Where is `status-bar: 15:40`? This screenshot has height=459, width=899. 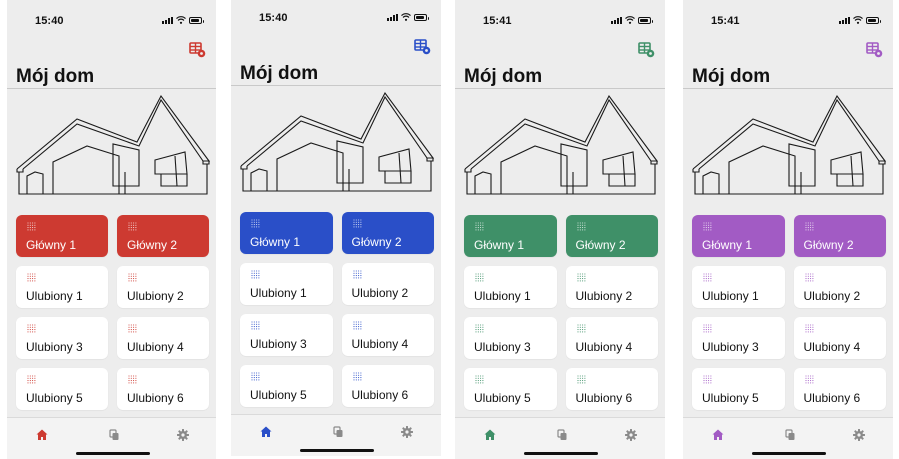 status-bar: 15:40 is located at coordinates (111, 15).